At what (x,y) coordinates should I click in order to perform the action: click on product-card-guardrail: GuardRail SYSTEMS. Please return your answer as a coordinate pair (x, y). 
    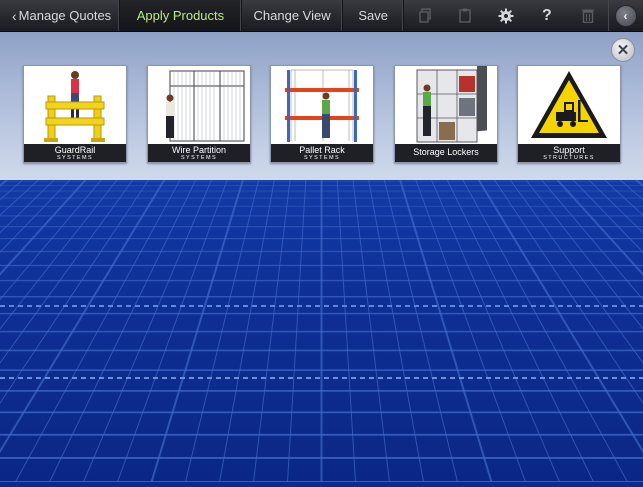
    Looking at the image, I should click on (75, 114).